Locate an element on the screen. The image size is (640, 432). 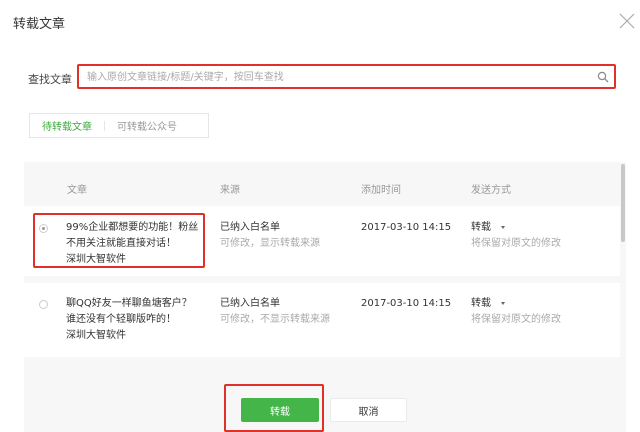
scrollbar is located at coordinates (623, 203).